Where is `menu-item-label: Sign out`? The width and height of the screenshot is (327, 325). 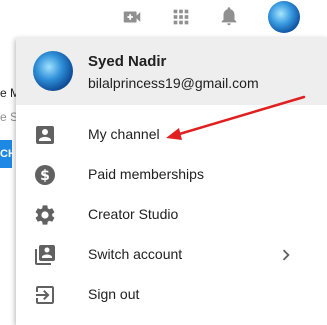 menu-item-label: Sign out is located at coordinates (114, 294).